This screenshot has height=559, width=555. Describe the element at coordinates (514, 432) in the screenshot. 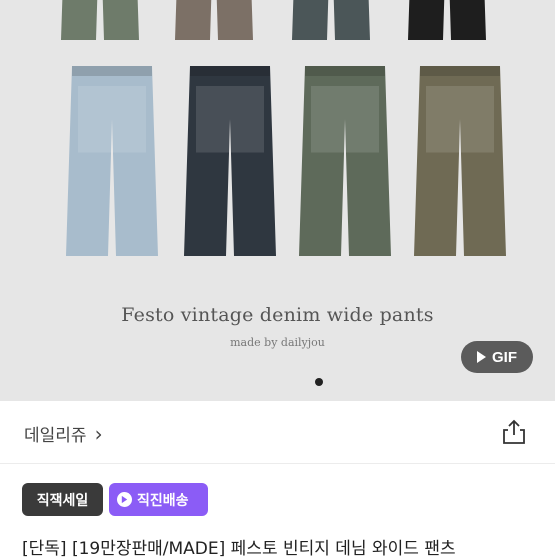

I see `share-icon` at that location.